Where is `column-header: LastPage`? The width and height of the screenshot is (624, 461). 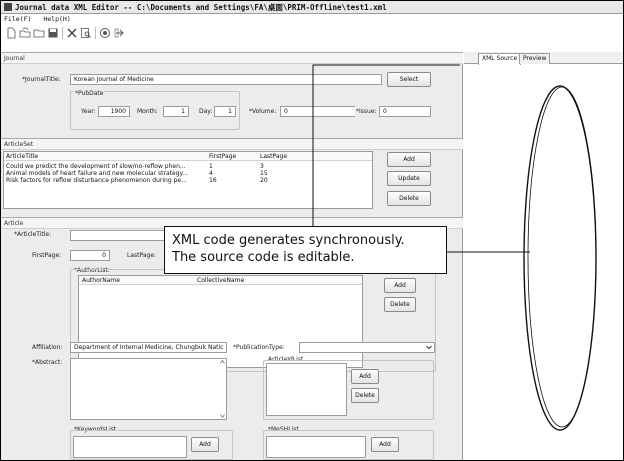
column-header: LastPage is located at coordinates (290, 156).